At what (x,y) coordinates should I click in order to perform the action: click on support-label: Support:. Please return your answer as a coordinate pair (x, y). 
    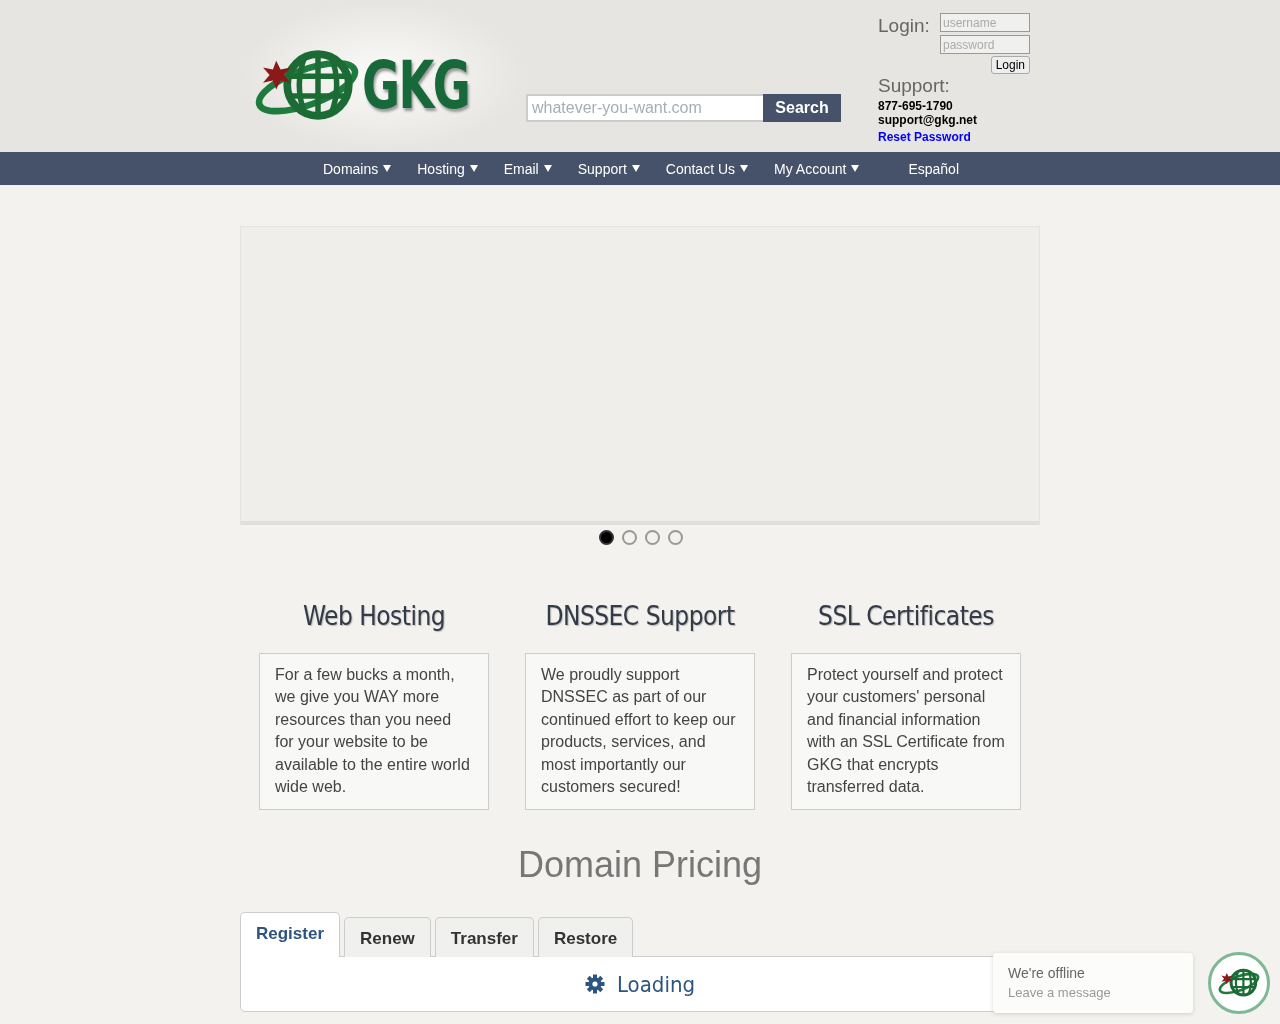
    Looking at the image, I should click on (914, 86).